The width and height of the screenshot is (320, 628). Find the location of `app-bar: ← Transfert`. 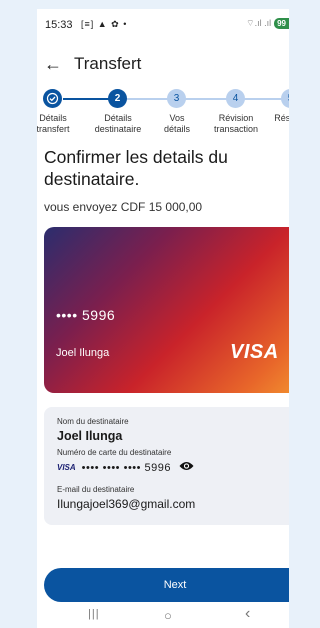

app-bar: ← Transfert is located at coordinates (163, 64).